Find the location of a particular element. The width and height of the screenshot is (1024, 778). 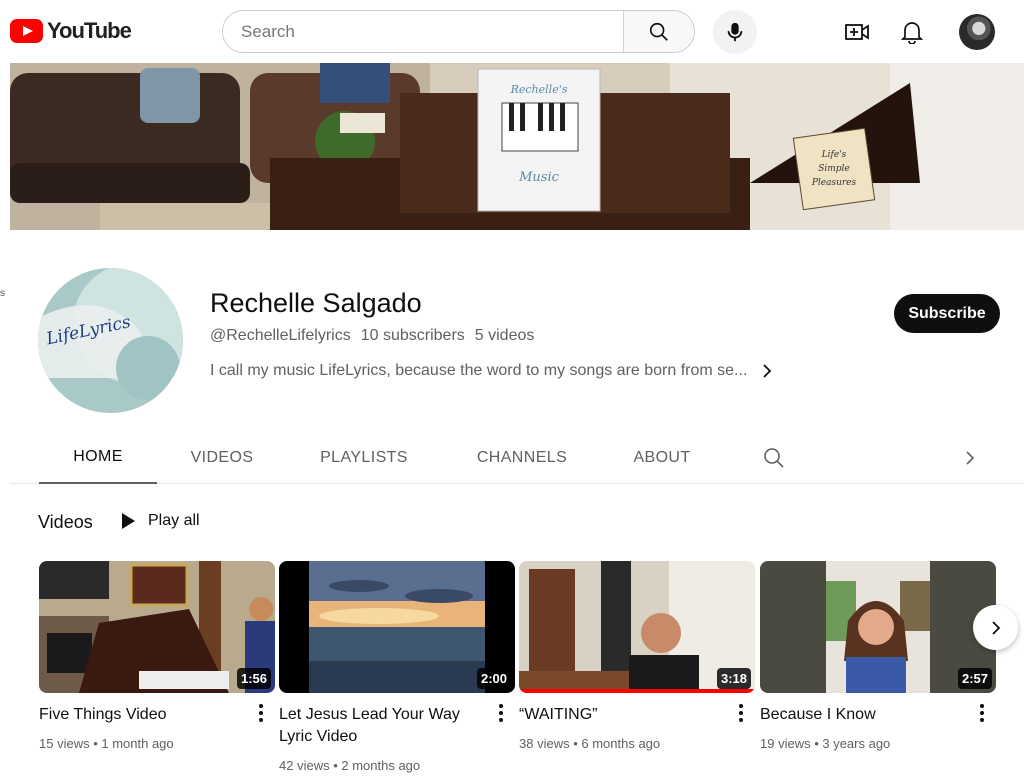

video-meta: 15 views • 1 month ago is located at coordinates (106, 743).